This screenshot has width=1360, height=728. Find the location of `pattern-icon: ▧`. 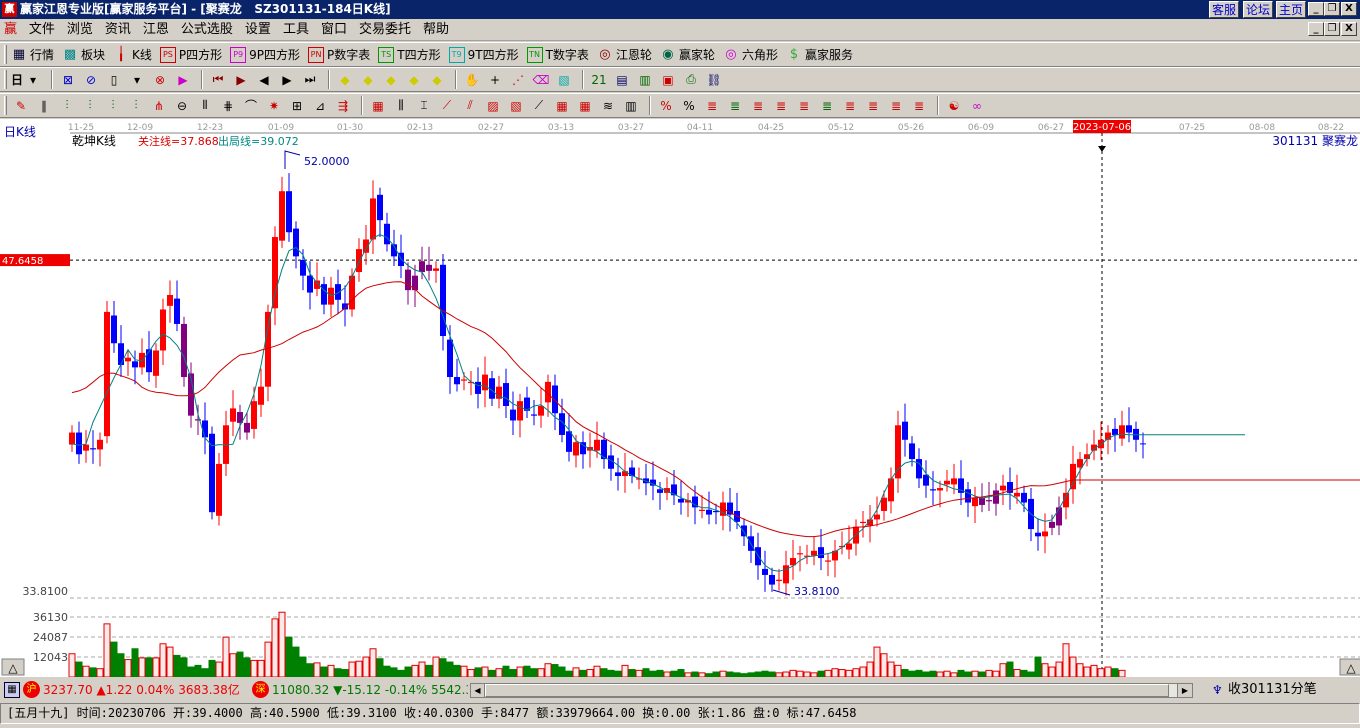

pattern-icon: ▧ is located at coordinates (564, 80).